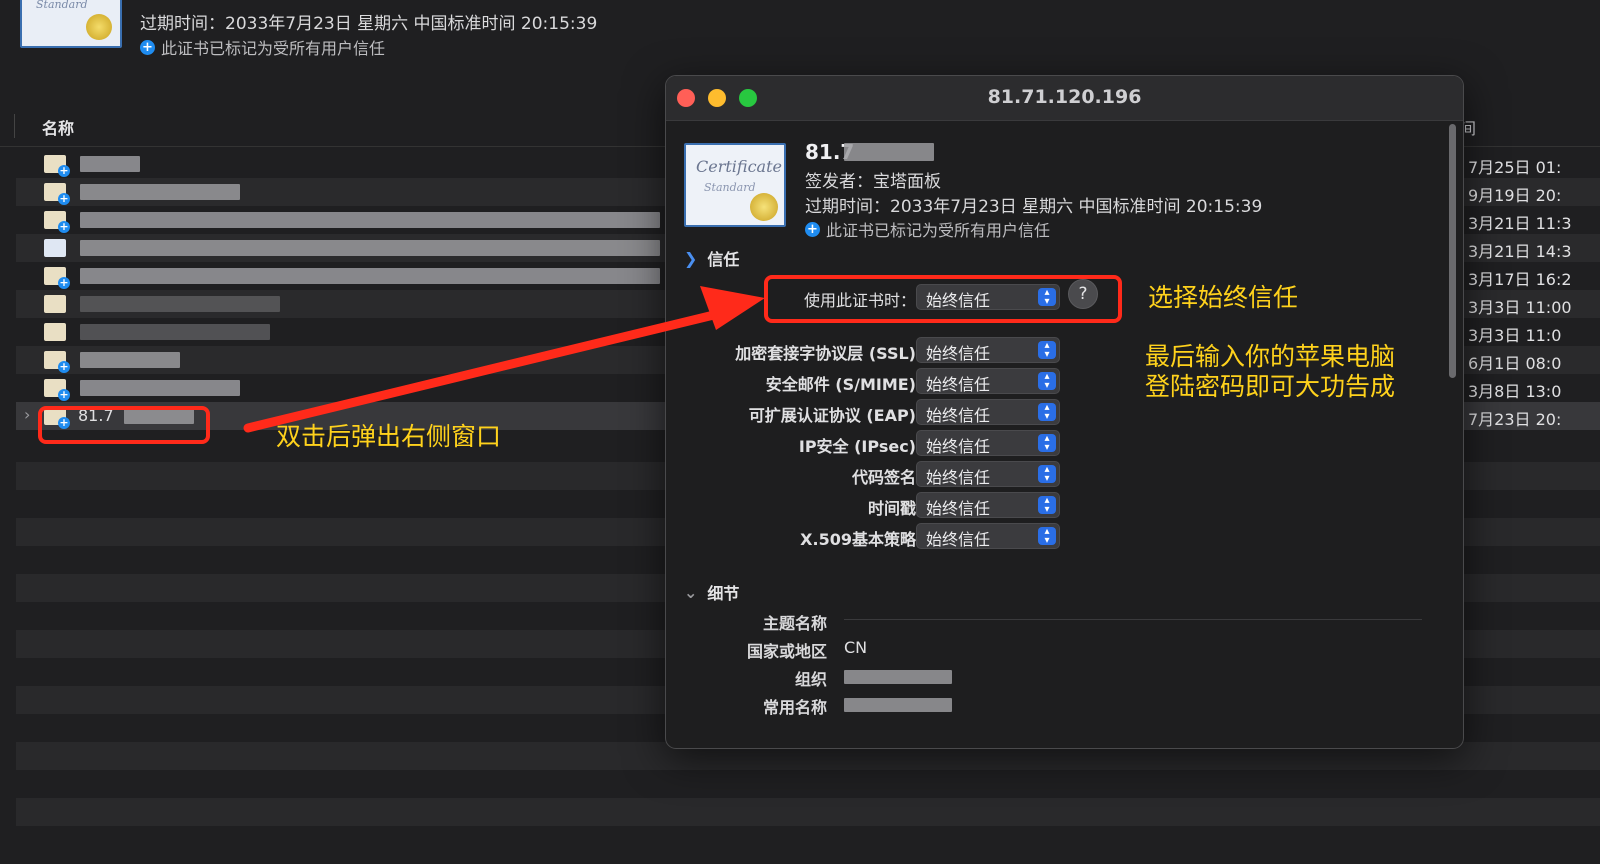  Describe the element at coordinates (504, 359) in the screenshot. I see `annotation-arrow` at that location.